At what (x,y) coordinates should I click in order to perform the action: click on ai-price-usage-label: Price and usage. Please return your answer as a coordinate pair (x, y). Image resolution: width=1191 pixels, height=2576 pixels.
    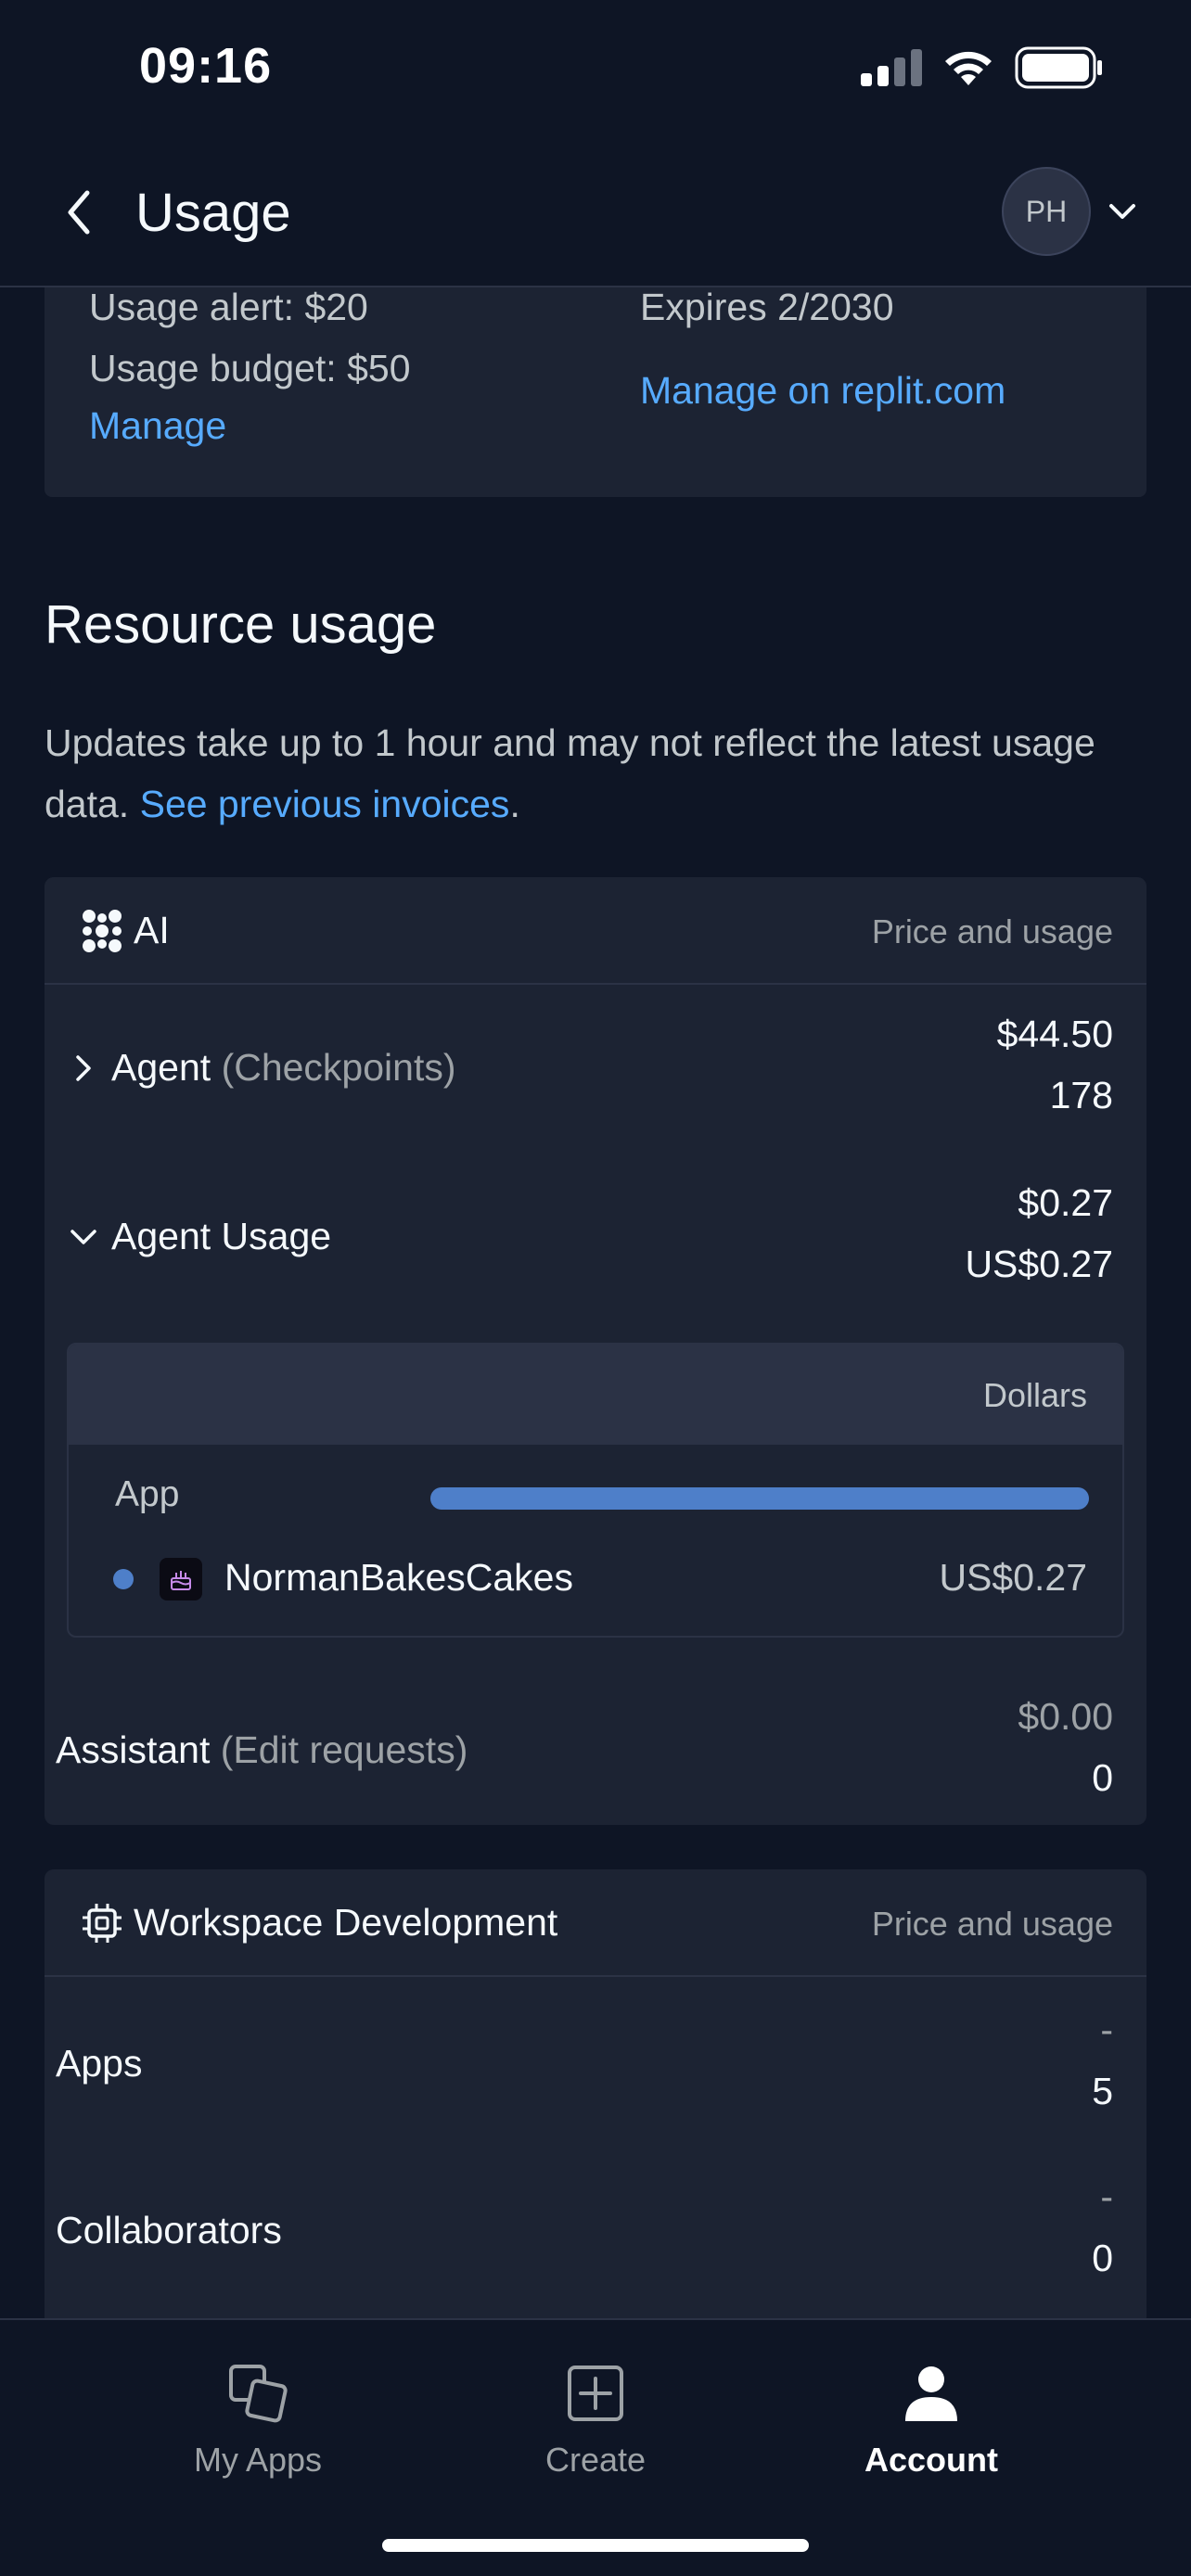
    Looking at the image, I should click on (992, 931).